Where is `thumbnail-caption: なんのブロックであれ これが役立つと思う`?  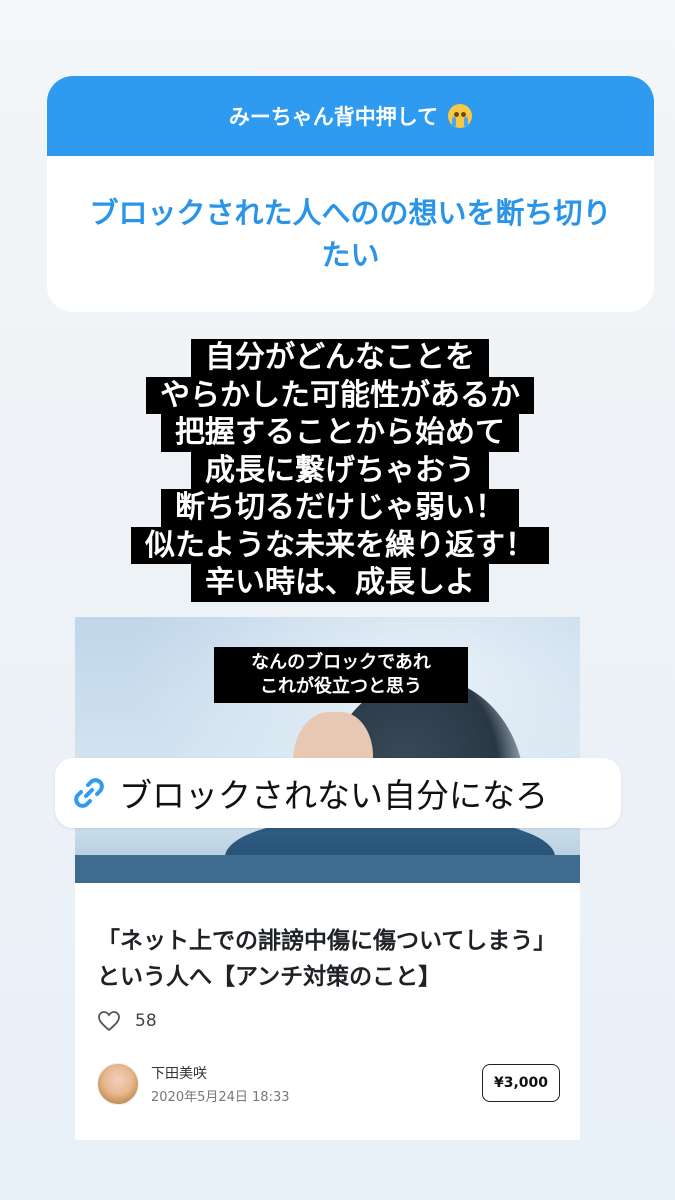
thumbnail-caption: なんのブロックであれ これが役立つと思う is located at coordinates (341, 675).